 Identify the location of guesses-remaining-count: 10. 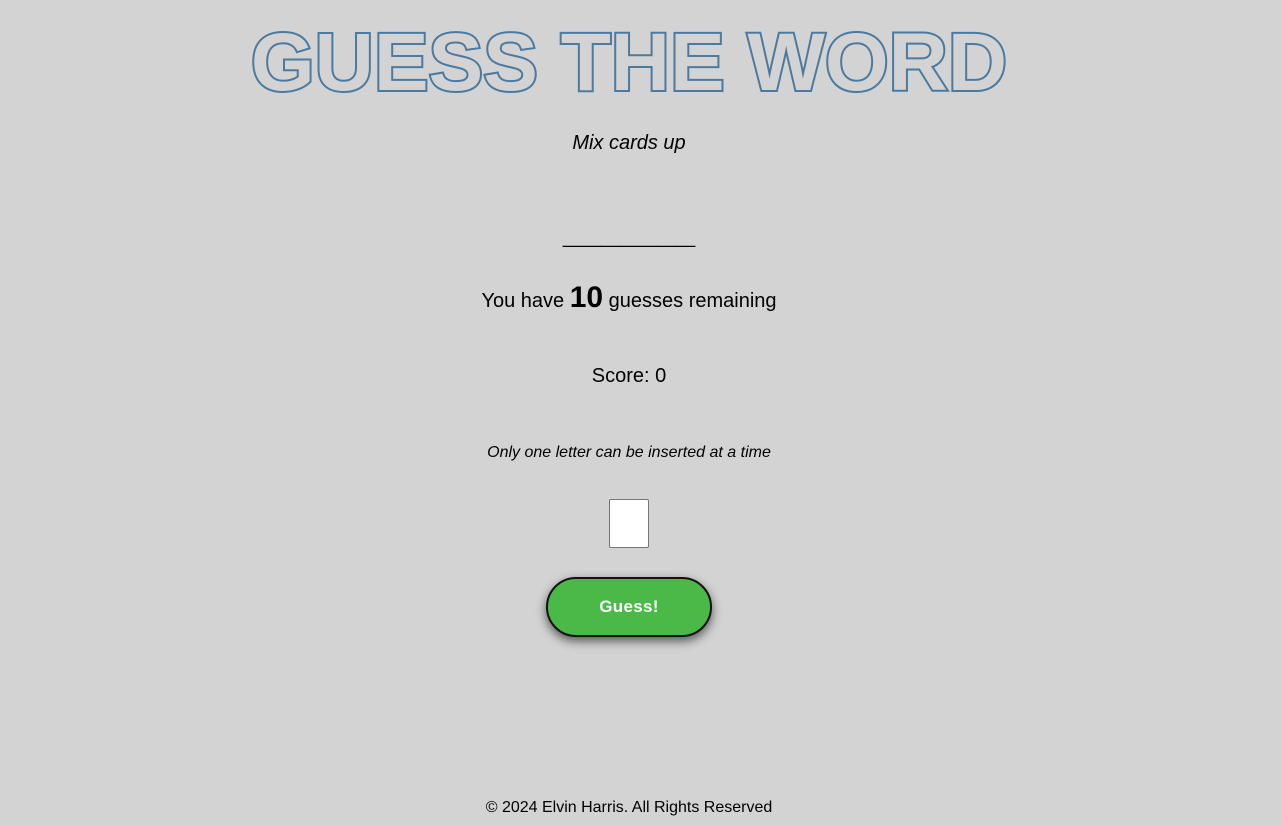
(586, 297).